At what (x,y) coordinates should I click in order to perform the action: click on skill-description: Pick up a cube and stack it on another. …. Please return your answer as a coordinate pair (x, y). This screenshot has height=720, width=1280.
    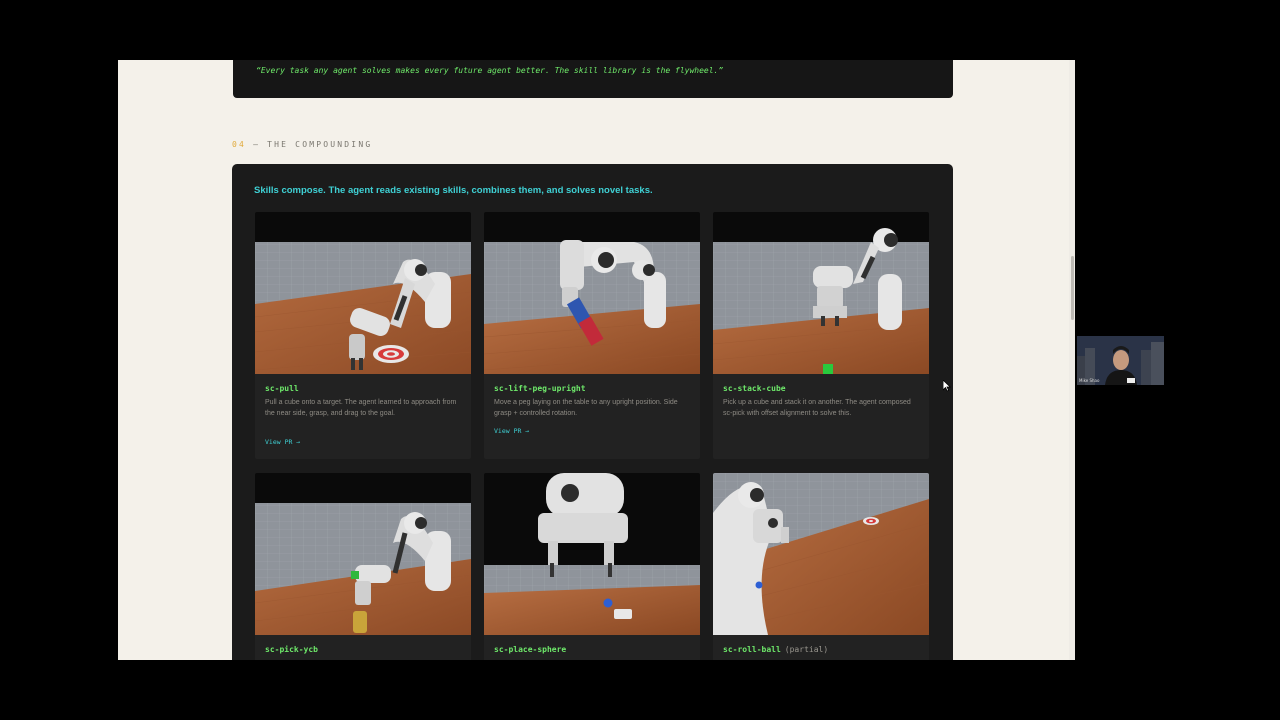
    Looking at the image, I should click on (817, 408).